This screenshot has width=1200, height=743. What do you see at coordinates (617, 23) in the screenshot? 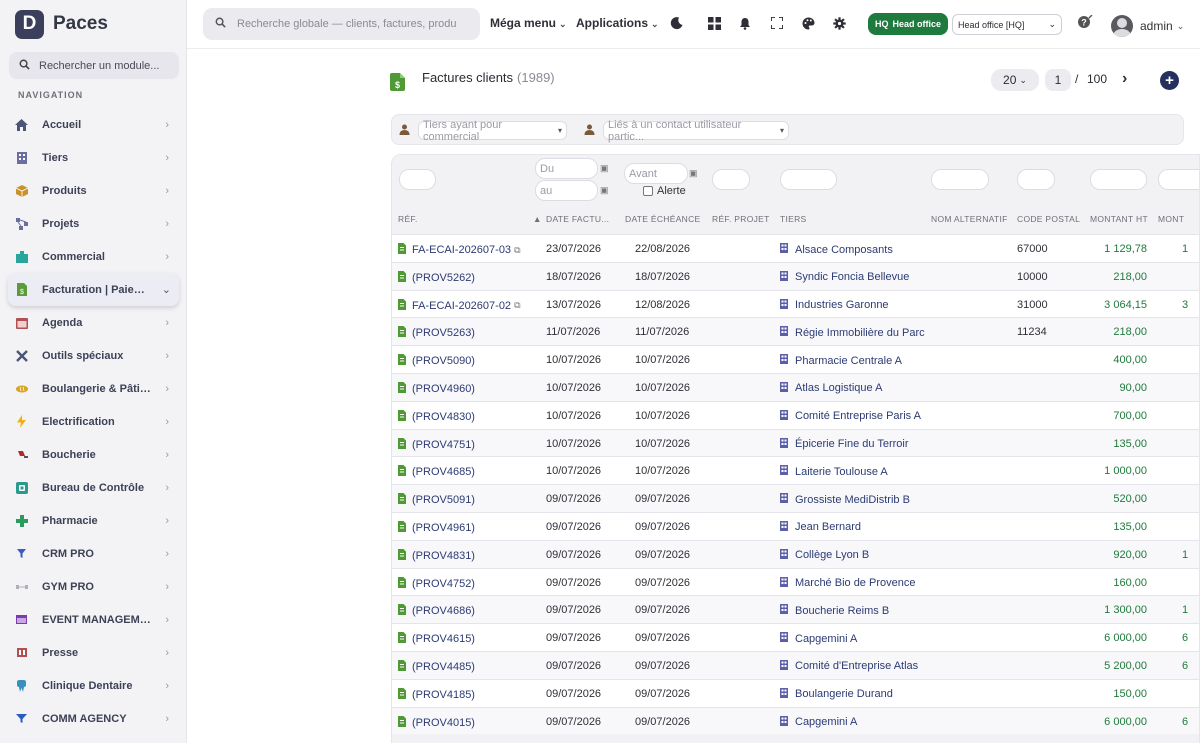
I see `applications-button: Applications ⌄` at bounding box center [617, 23].